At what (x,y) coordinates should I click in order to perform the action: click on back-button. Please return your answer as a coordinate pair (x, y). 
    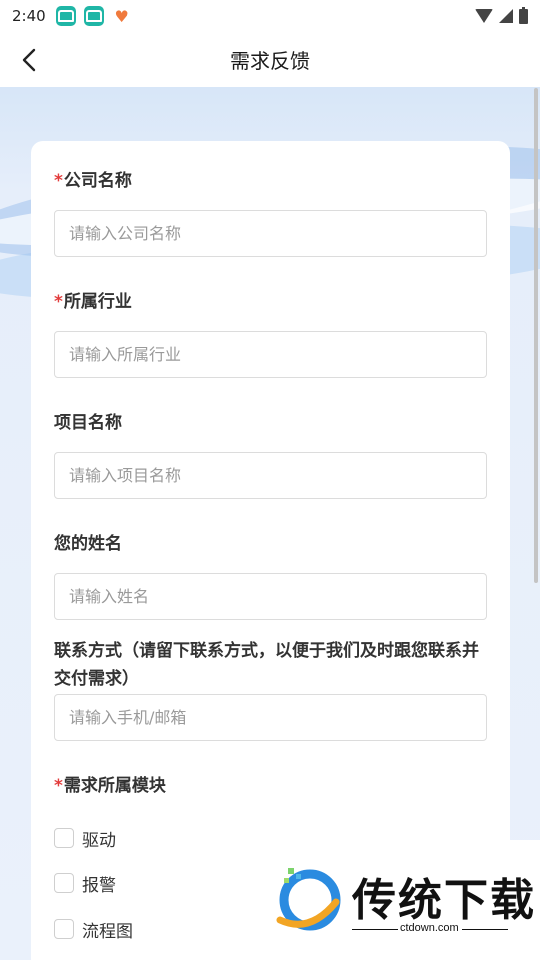
    Looking at the image, I should click on (29, 60).